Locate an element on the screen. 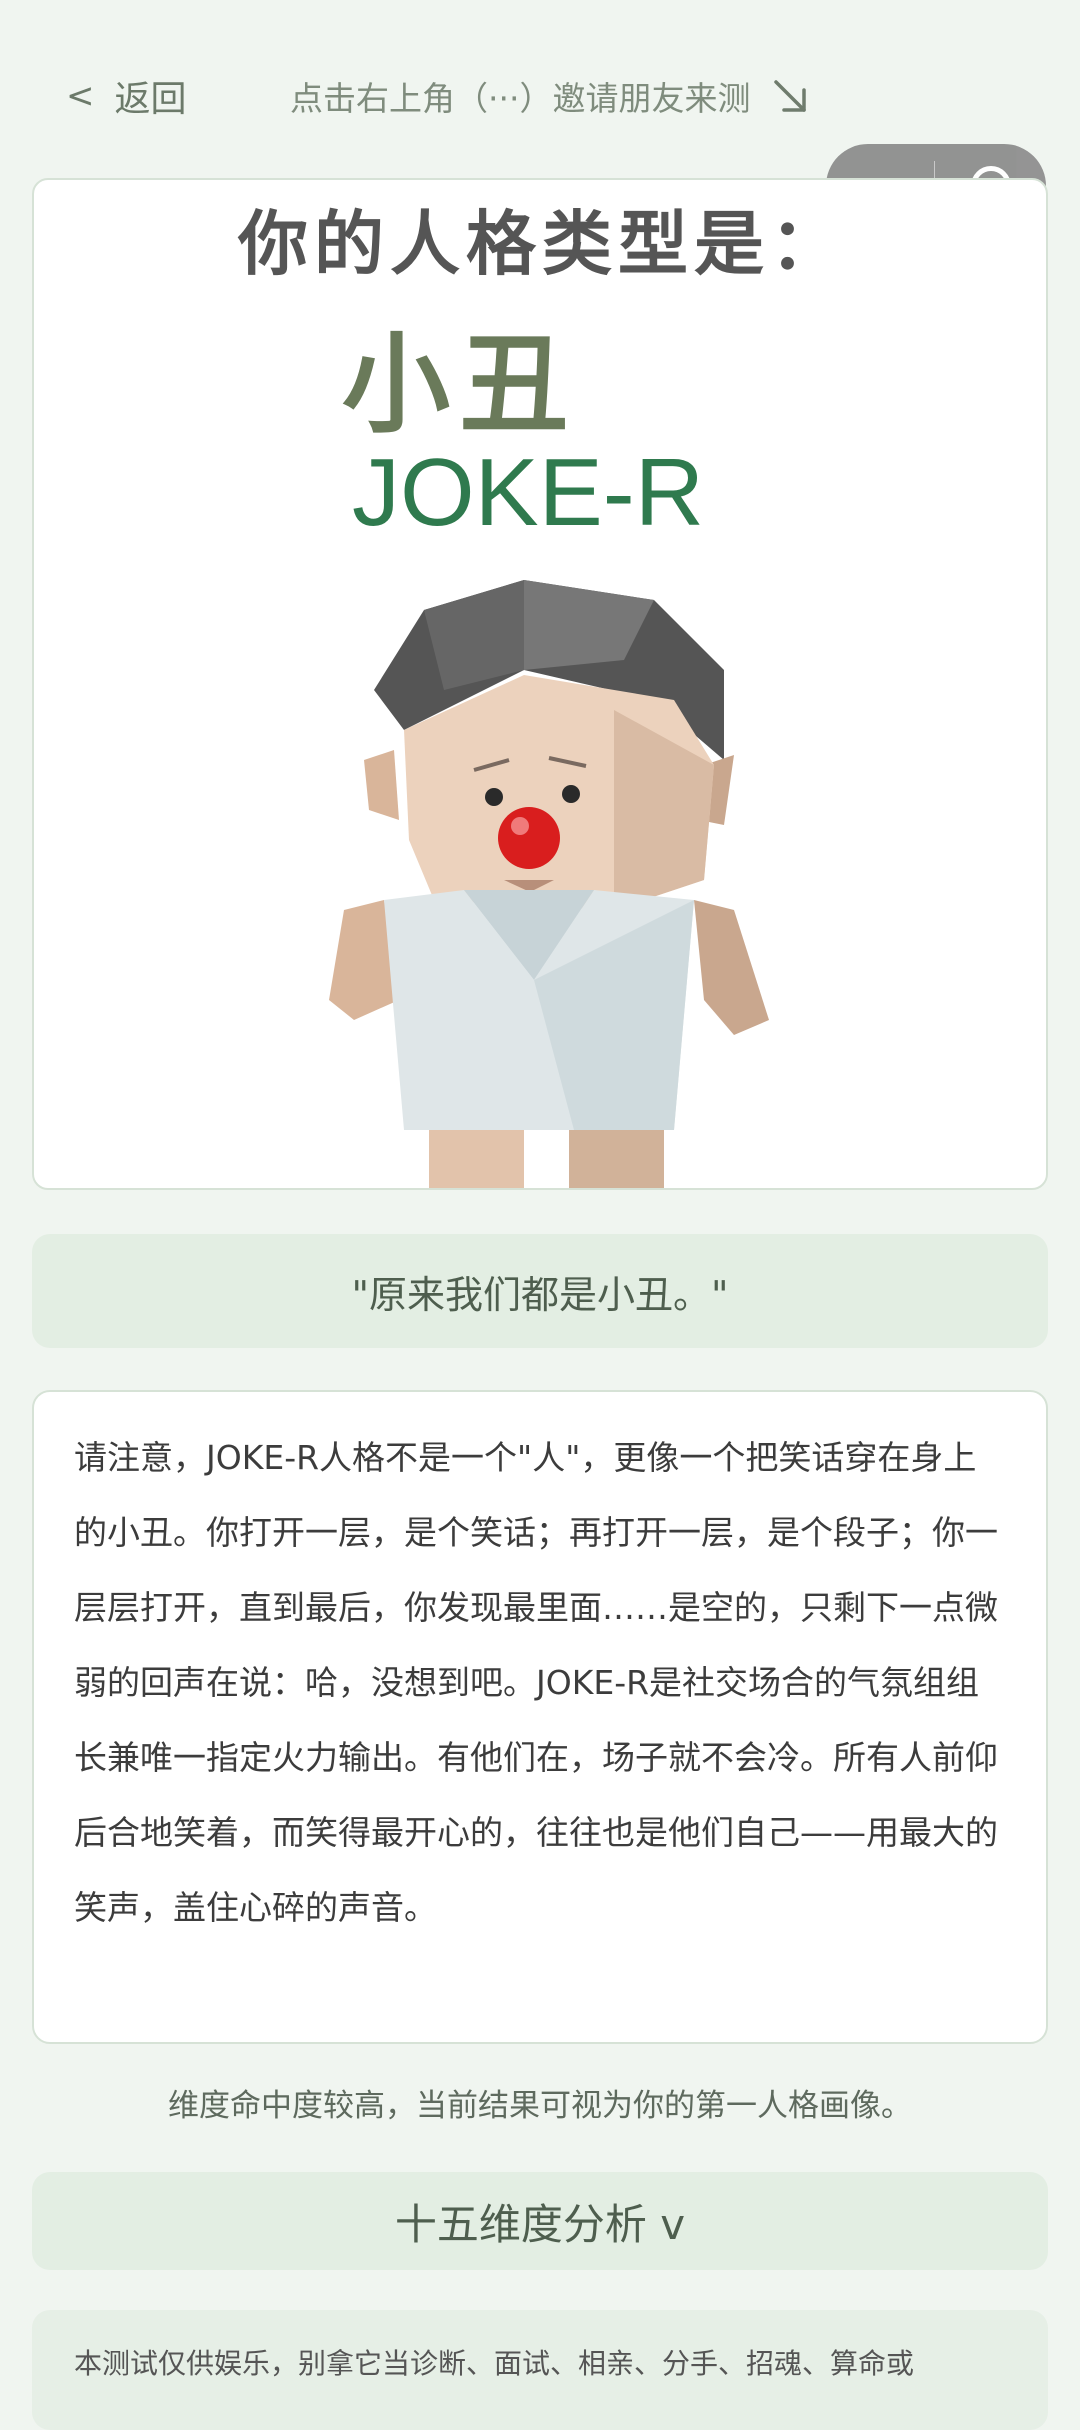  back-label: 返回 is located at coordinates (150, 99).